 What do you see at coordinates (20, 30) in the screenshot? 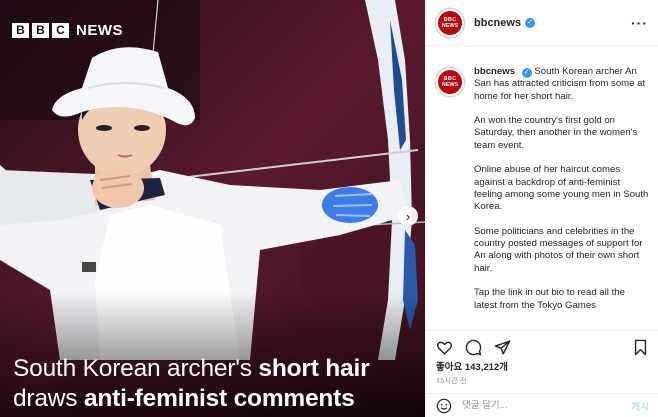
I see `logo-block-b1: B` at bounding box center [20, 30].